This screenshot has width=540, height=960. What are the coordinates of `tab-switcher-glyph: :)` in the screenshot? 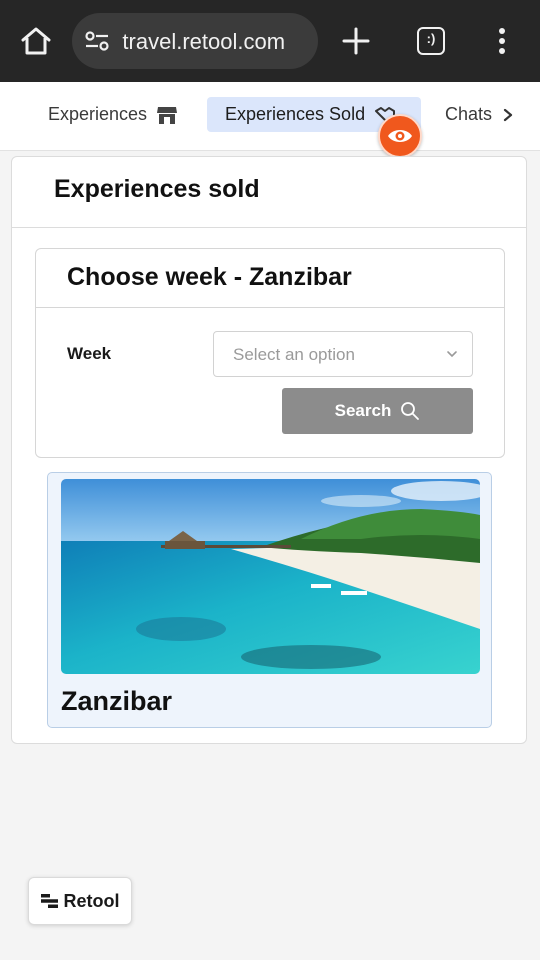 It's located at (431, 38).